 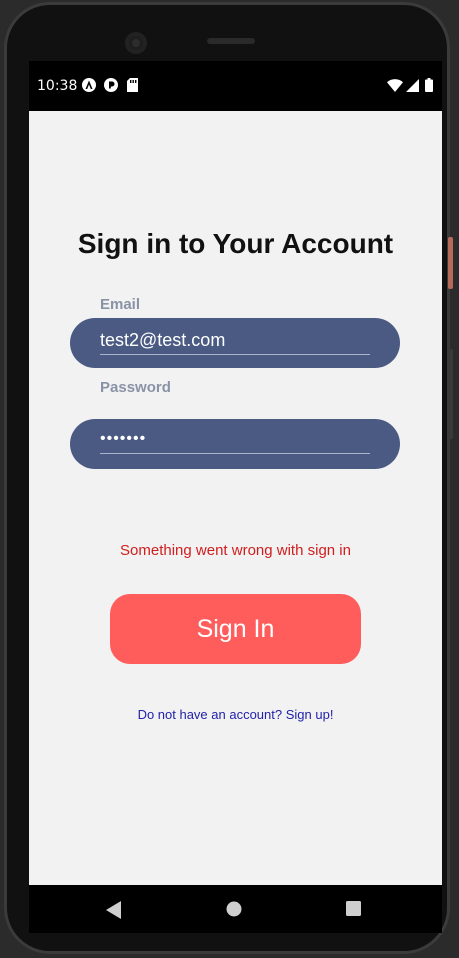 What do you see at coordinates (135, 387) in the screenshot?
I see `password-label: Password` at bounding box center [135, 387].